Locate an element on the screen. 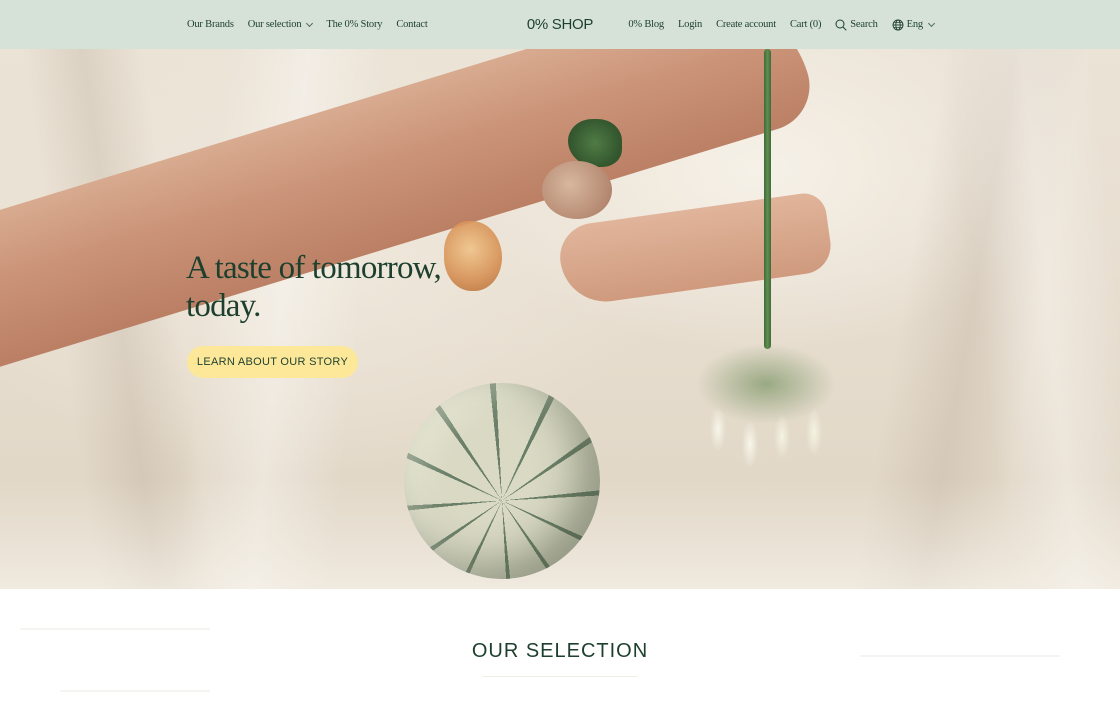  nav-language-selector: Eng is located at coordinates (914, 25).